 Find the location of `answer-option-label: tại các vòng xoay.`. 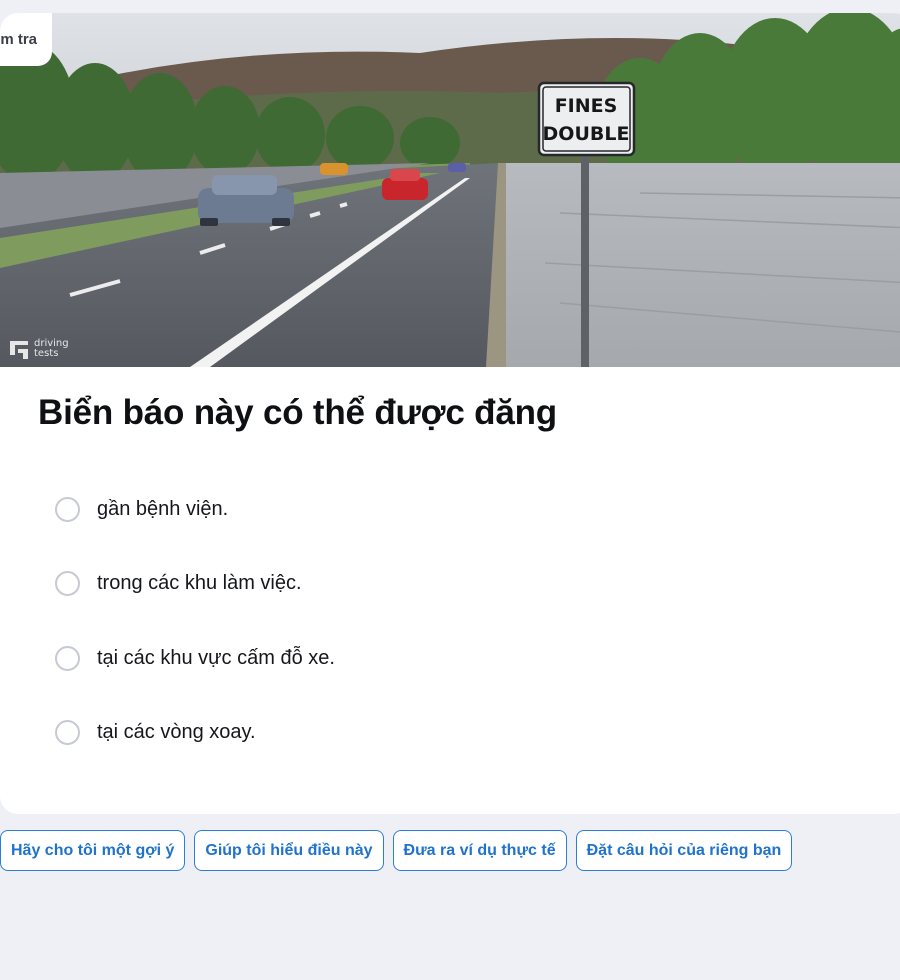

answer-option-label: tại các vòng xoay. is located at coordinates (176, 732).